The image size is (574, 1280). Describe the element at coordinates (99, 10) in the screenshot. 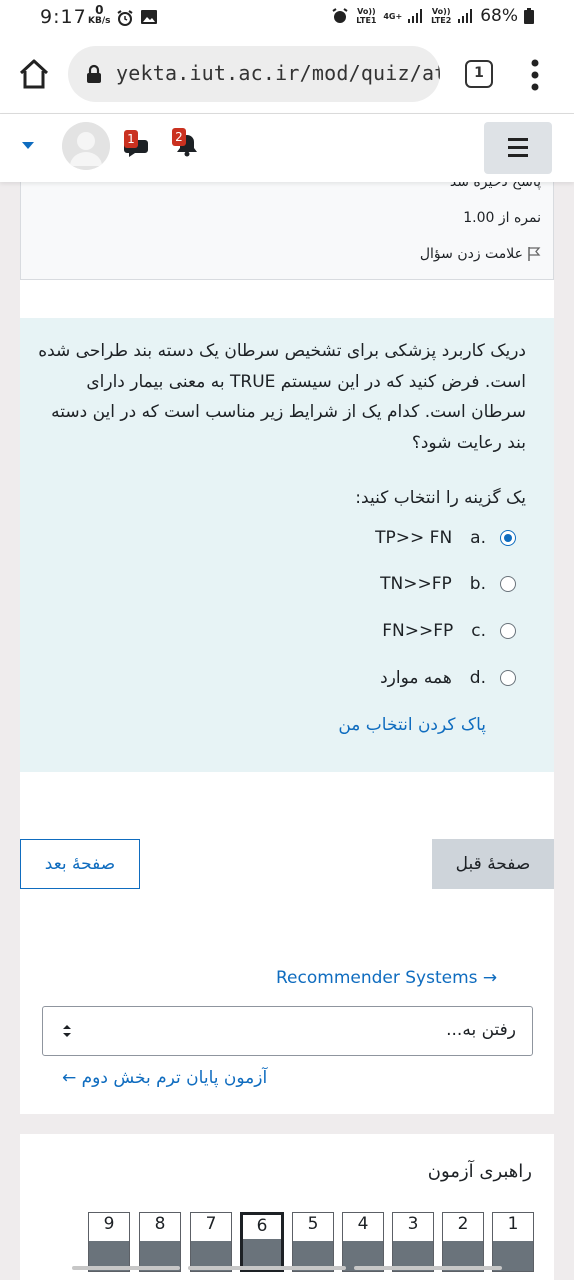

I see `network-speed-value: 0` at that location.